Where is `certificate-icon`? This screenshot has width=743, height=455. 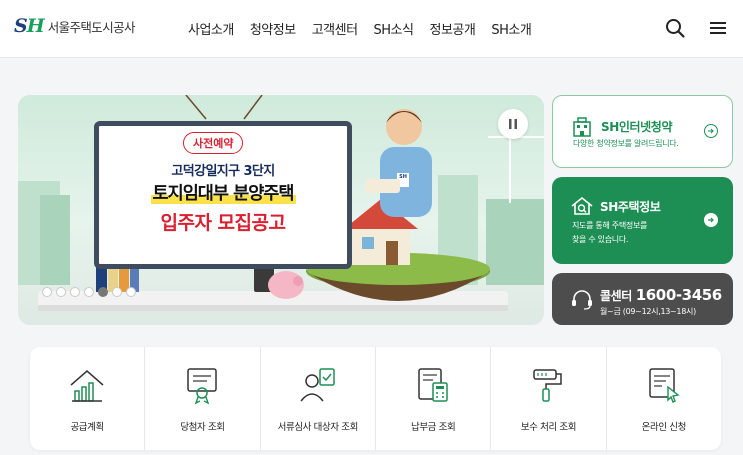
certificate-icon is located at coordinates (202, 386).